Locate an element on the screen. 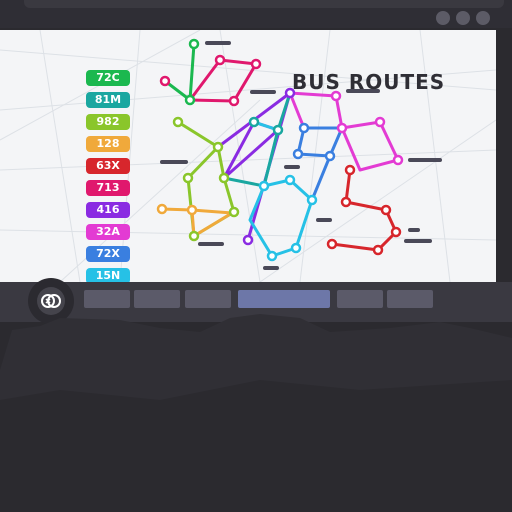  route-line-81m is located at coordinates (257, 140).